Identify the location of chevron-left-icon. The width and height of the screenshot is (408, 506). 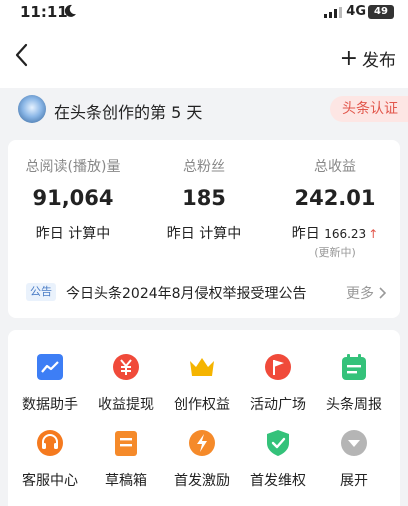
(23, 55).